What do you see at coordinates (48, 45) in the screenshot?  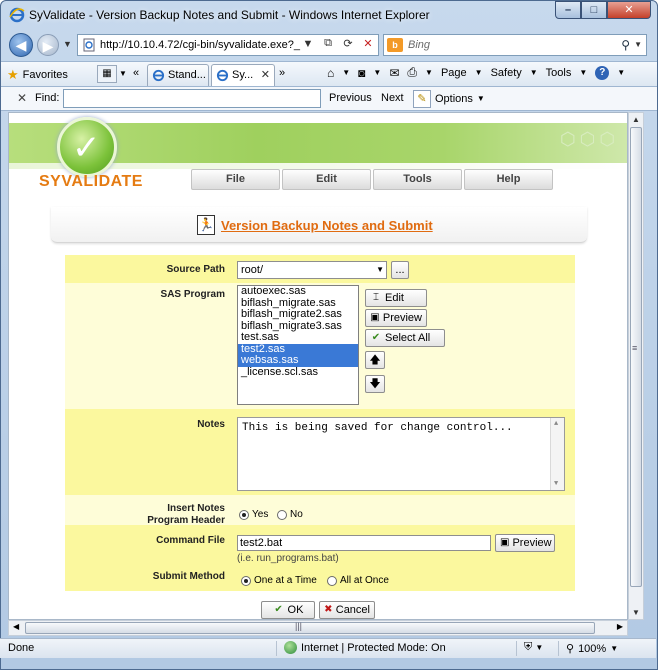 I see `forward-button: ▶` at bounding box center [48, 45].